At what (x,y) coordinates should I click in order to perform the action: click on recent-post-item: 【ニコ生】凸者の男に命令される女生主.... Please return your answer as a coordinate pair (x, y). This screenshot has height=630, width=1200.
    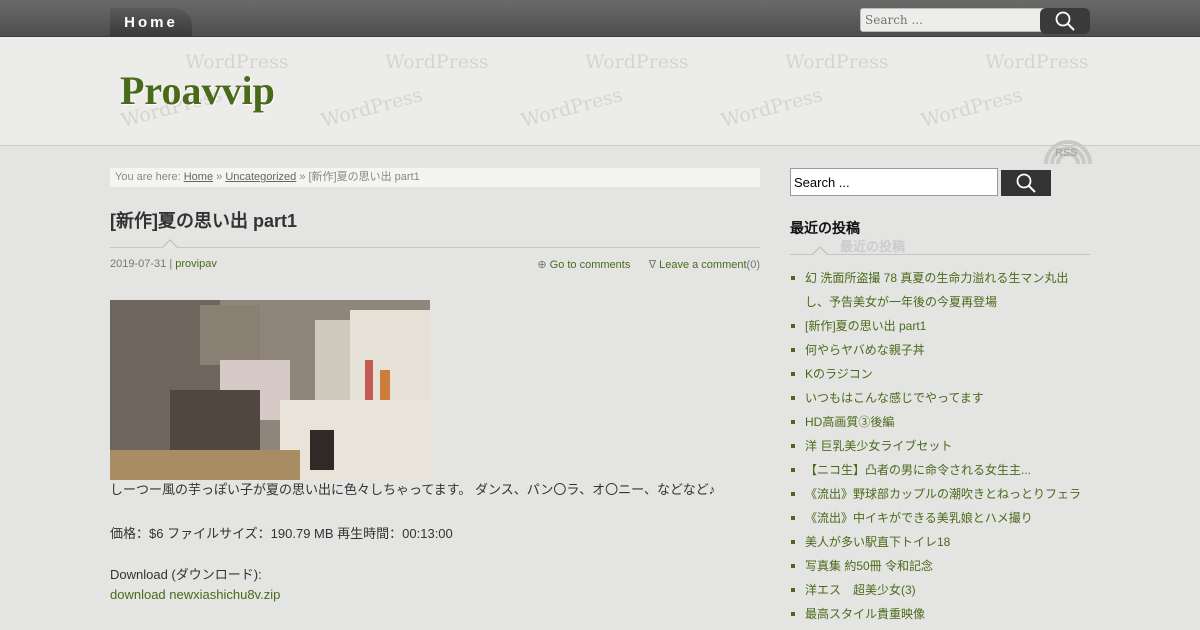
    Looking at the image, I should click on (940, 470).